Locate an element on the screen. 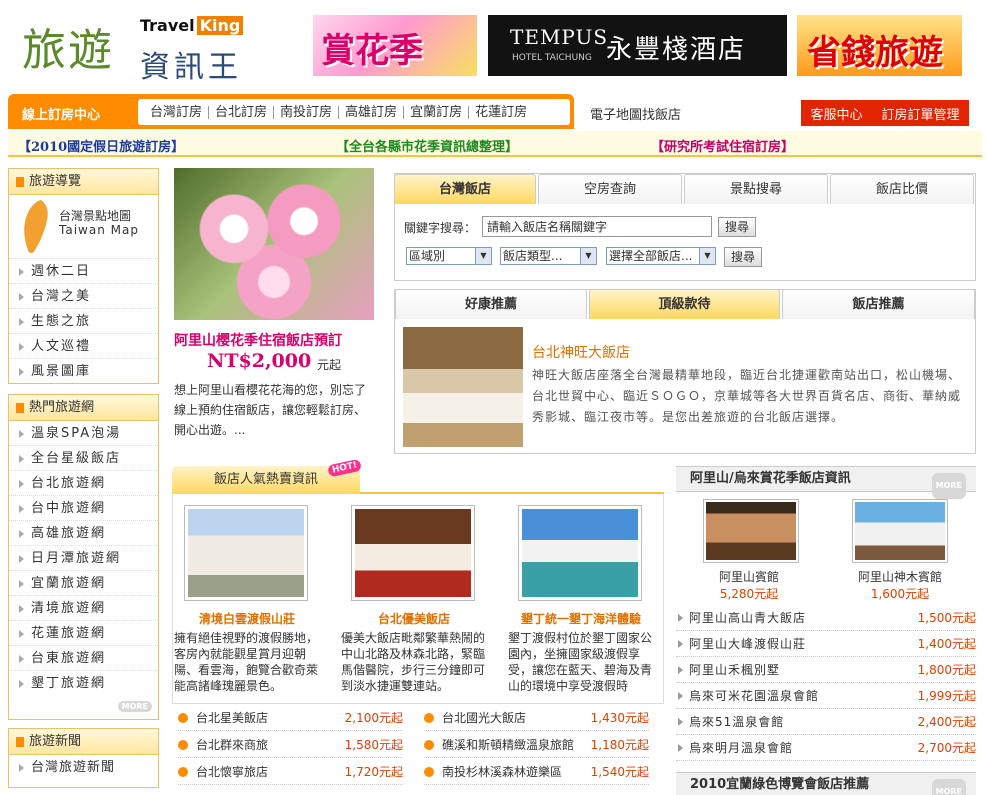  tempus-hotel-banner: TEMPUS HOTEL TAICHUNG 永豐棧酒店 is located at coordinates (637, 45).